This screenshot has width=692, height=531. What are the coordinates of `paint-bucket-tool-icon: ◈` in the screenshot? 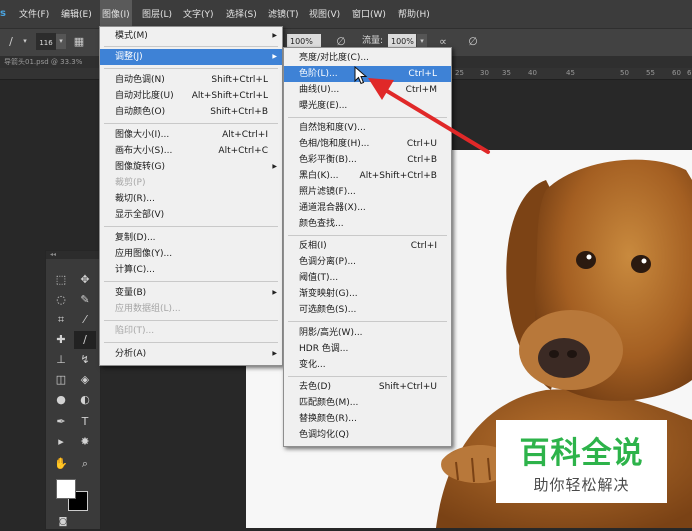 It's located at (85, 380).